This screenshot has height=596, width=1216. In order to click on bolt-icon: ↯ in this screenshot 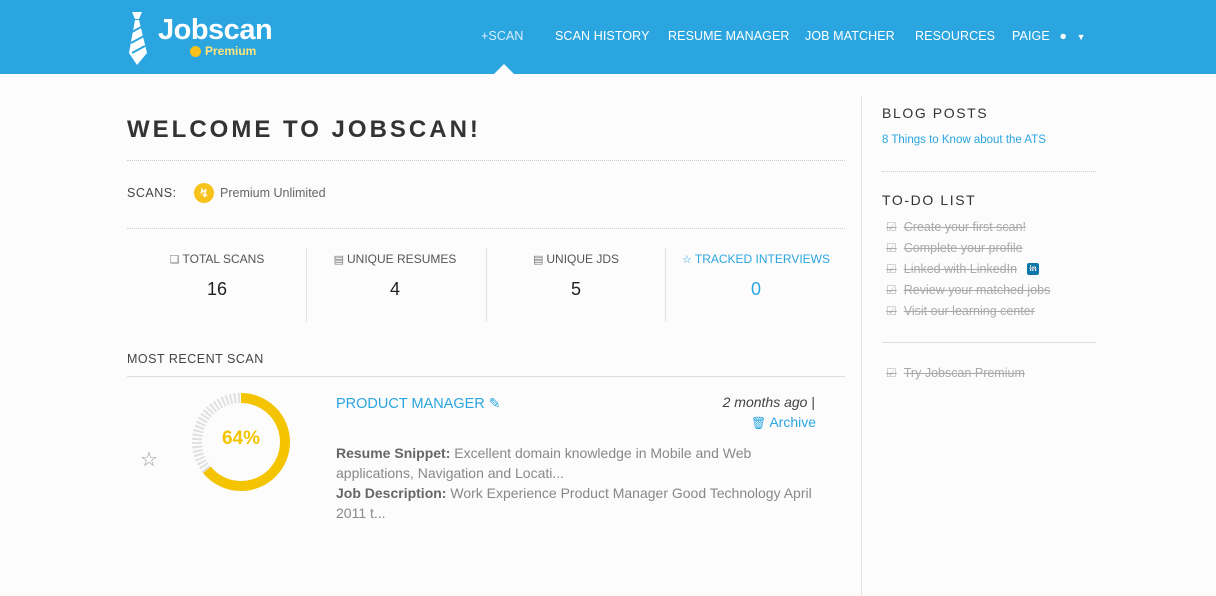, I will do `click(204, 193)`.